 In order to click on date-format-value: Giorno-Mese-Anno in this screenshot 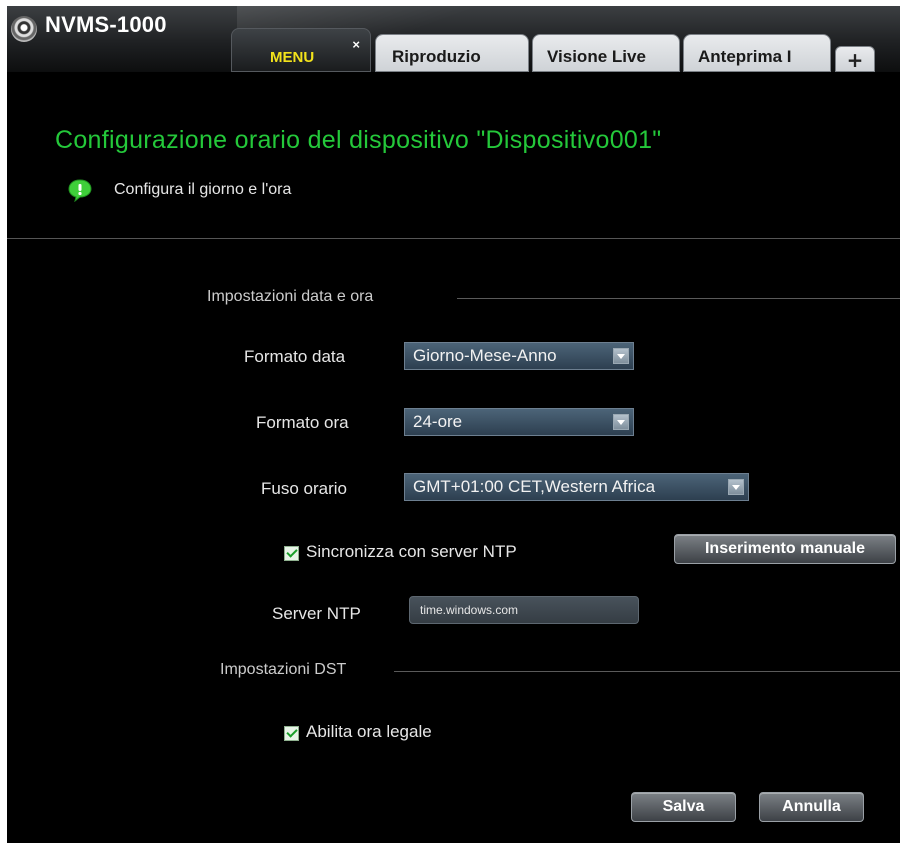, I will do `click(485, 355)`.